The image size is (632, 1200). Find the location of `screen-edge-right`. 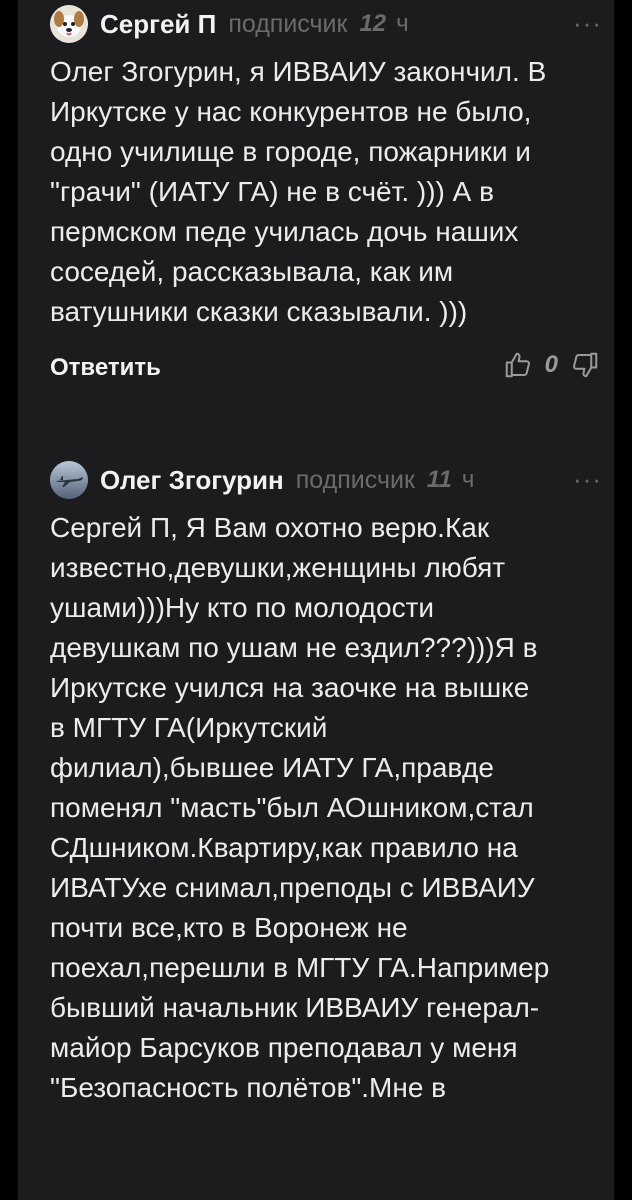

screen-edge-right is located at coordinates (623, 600).